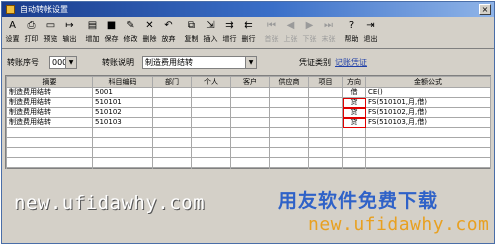 The height and width of the screenshot is (246, 500). What do you see at coordinates (211, 82) in the screenshot?
I see `column-header: 个人` at bounding box center [211, 82].